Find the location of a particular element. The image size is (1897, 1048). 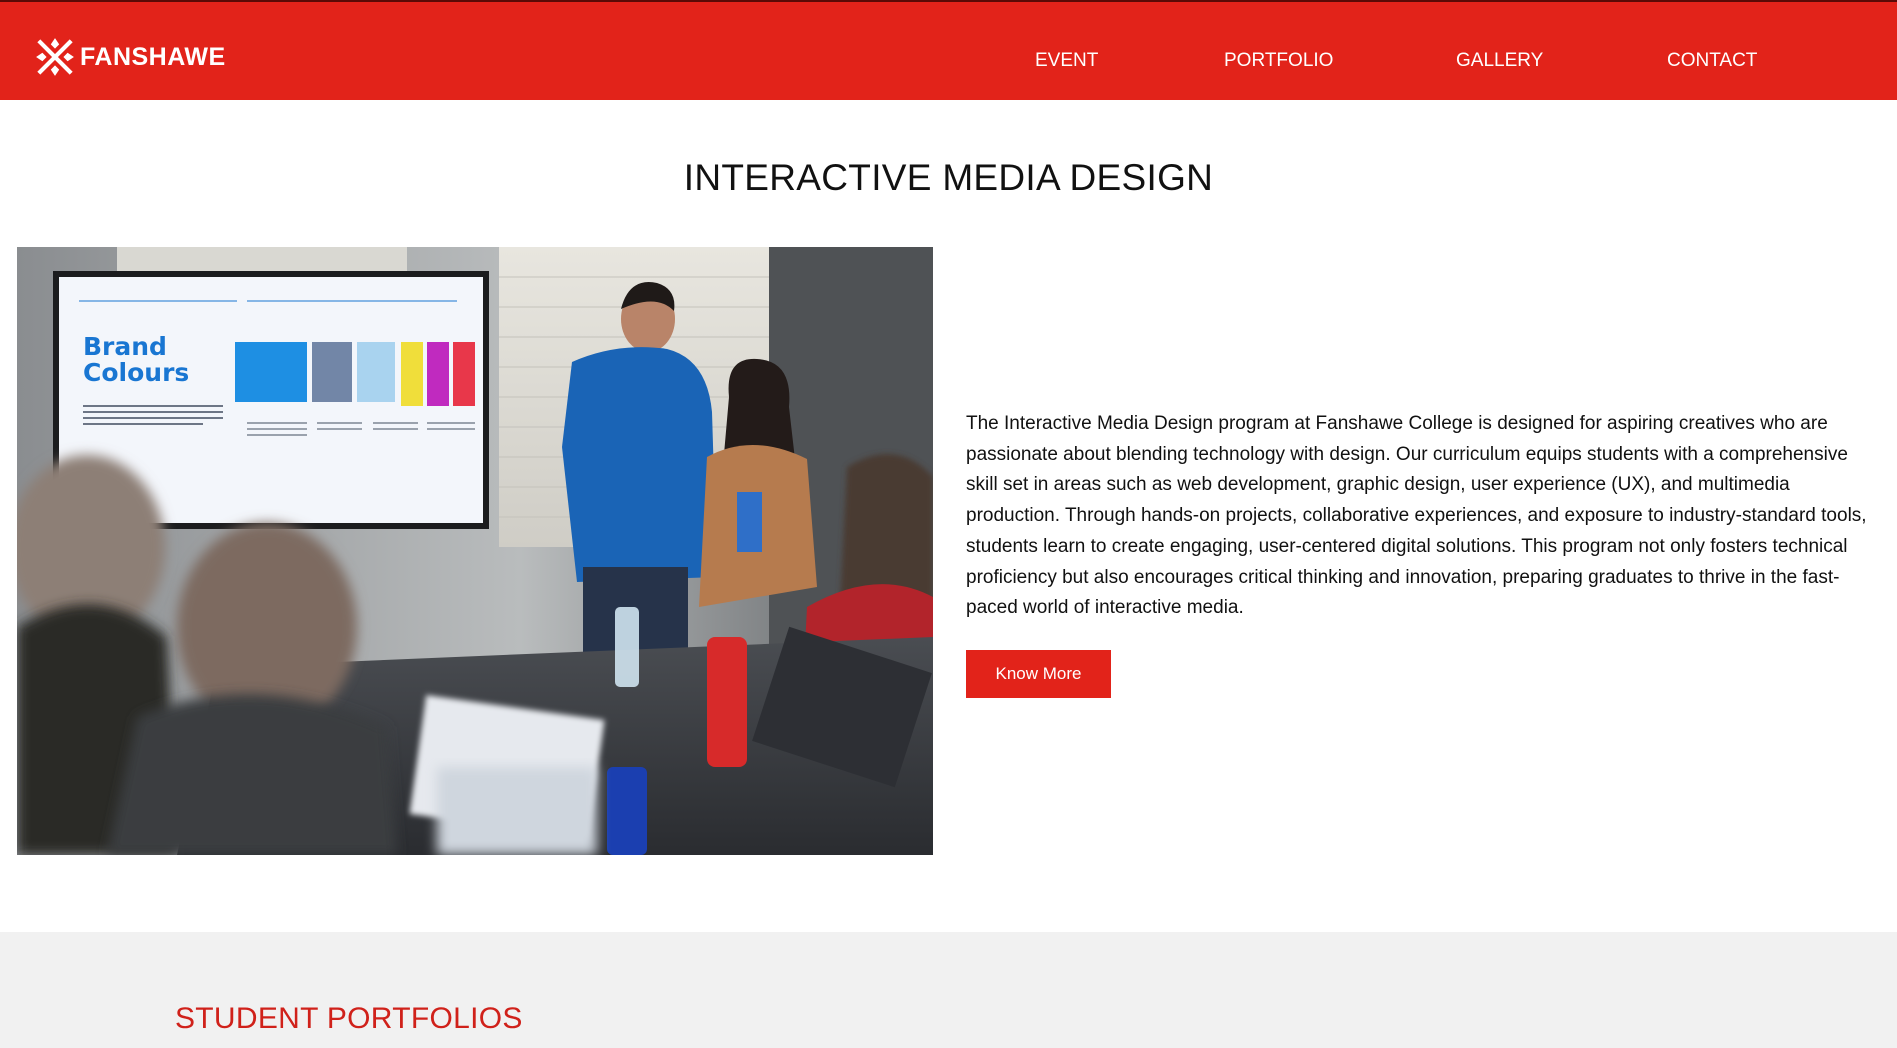

student-portfolios-title: STUDENT PORTFOLIOS is located at coordinates (349, 1018).